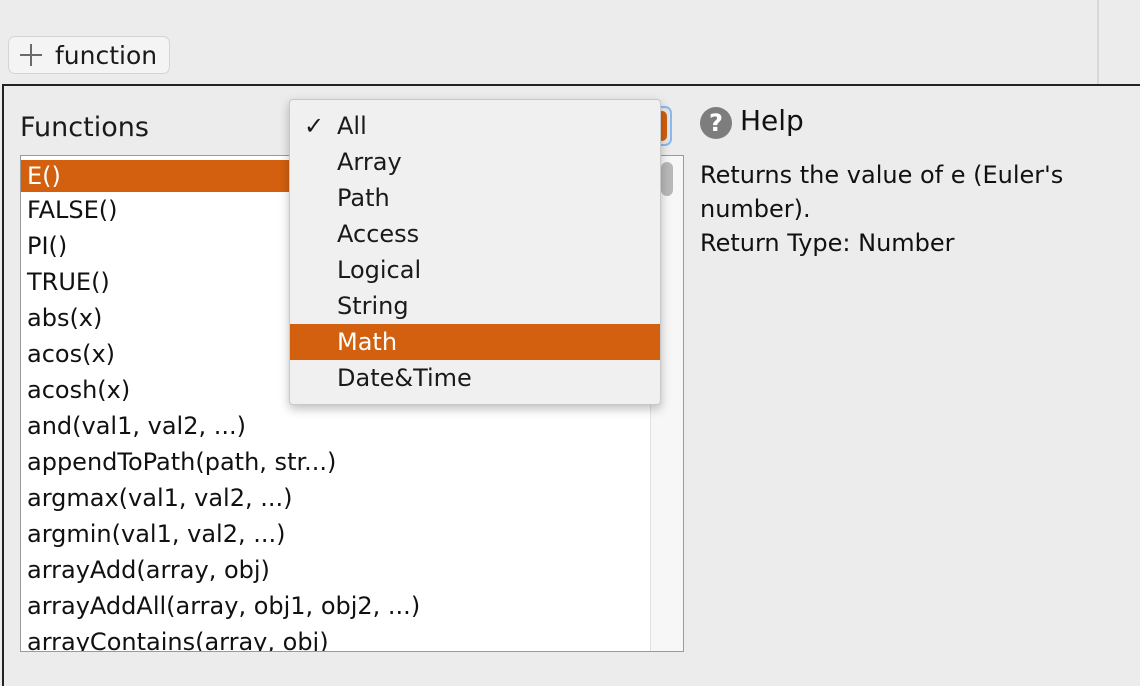 This screenshot has height=686, width=1140. I want to click on list-scroll-thumb, so click(667, 179).